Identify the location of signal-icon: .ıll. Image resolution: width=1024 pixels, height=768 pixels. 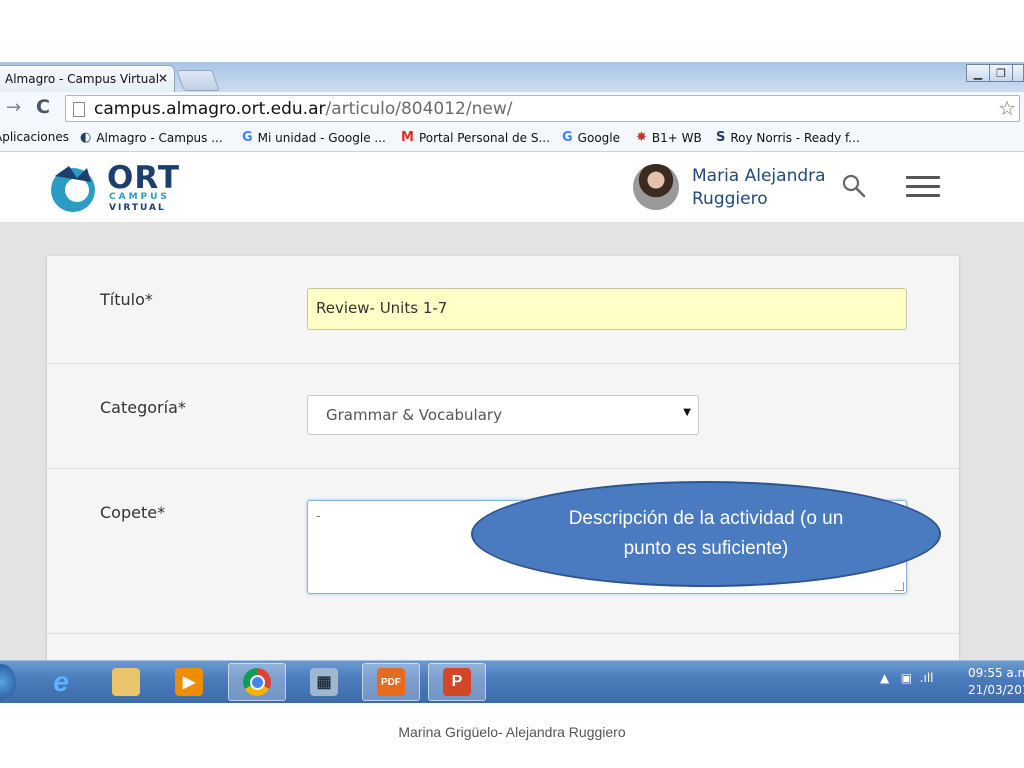
(927, 678).